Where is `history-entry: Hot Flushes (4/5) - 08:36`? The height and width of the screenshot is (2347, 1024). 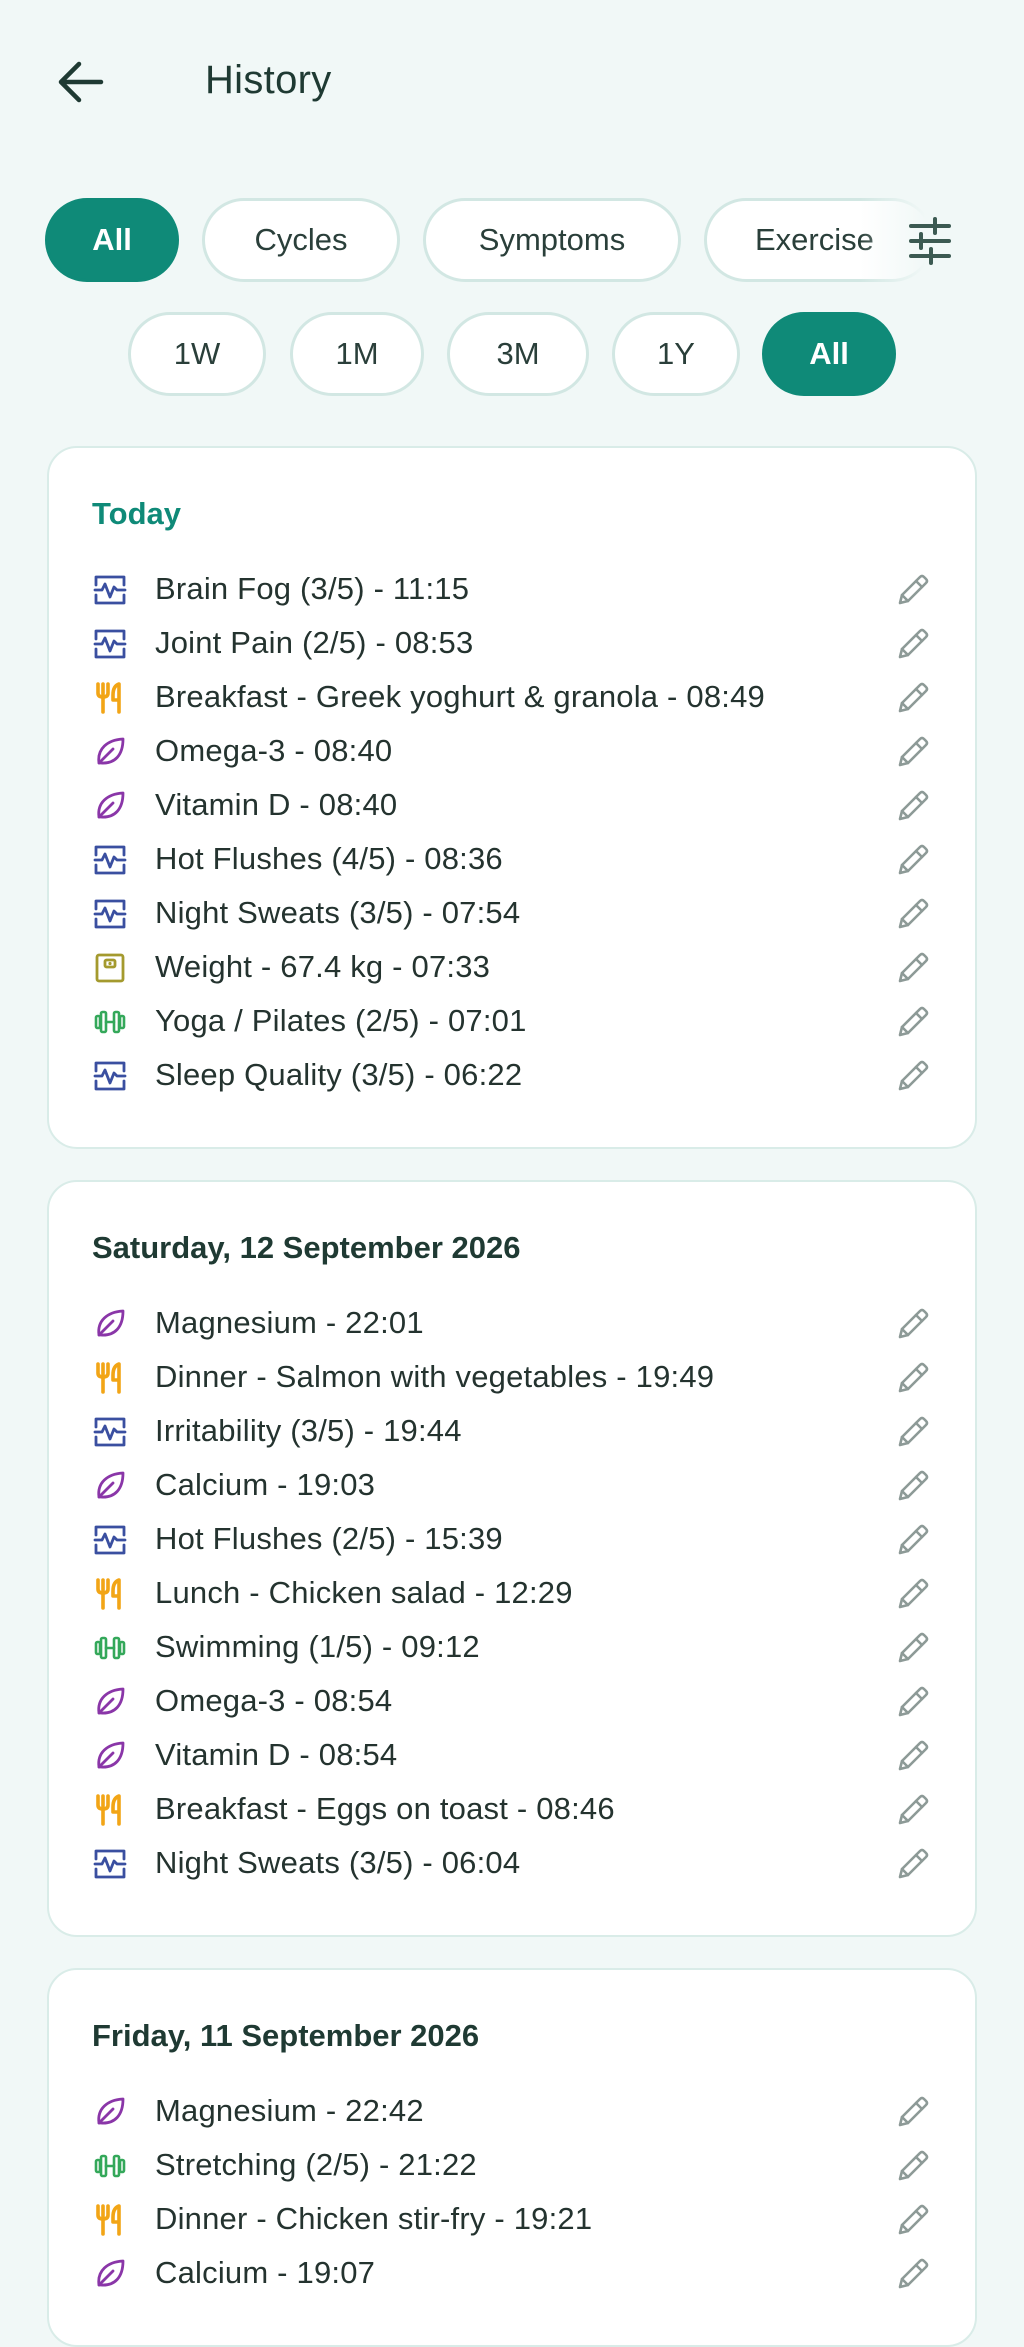 history-entry: Hot Flushes (4/5) - 08:36 is located at coordinates (514, 860).